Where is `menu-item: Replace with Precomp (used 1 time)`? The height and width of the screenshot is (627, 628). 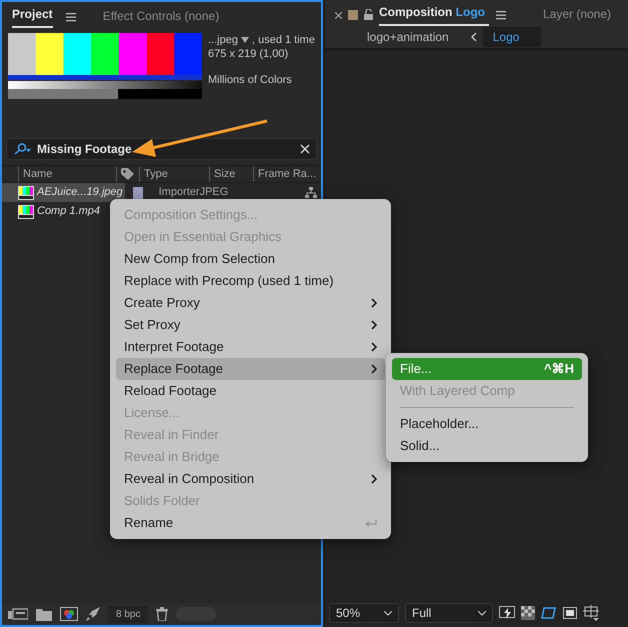
menu-item: Replace with Precomp (used 1 time) is located at coordinates (250, 281).